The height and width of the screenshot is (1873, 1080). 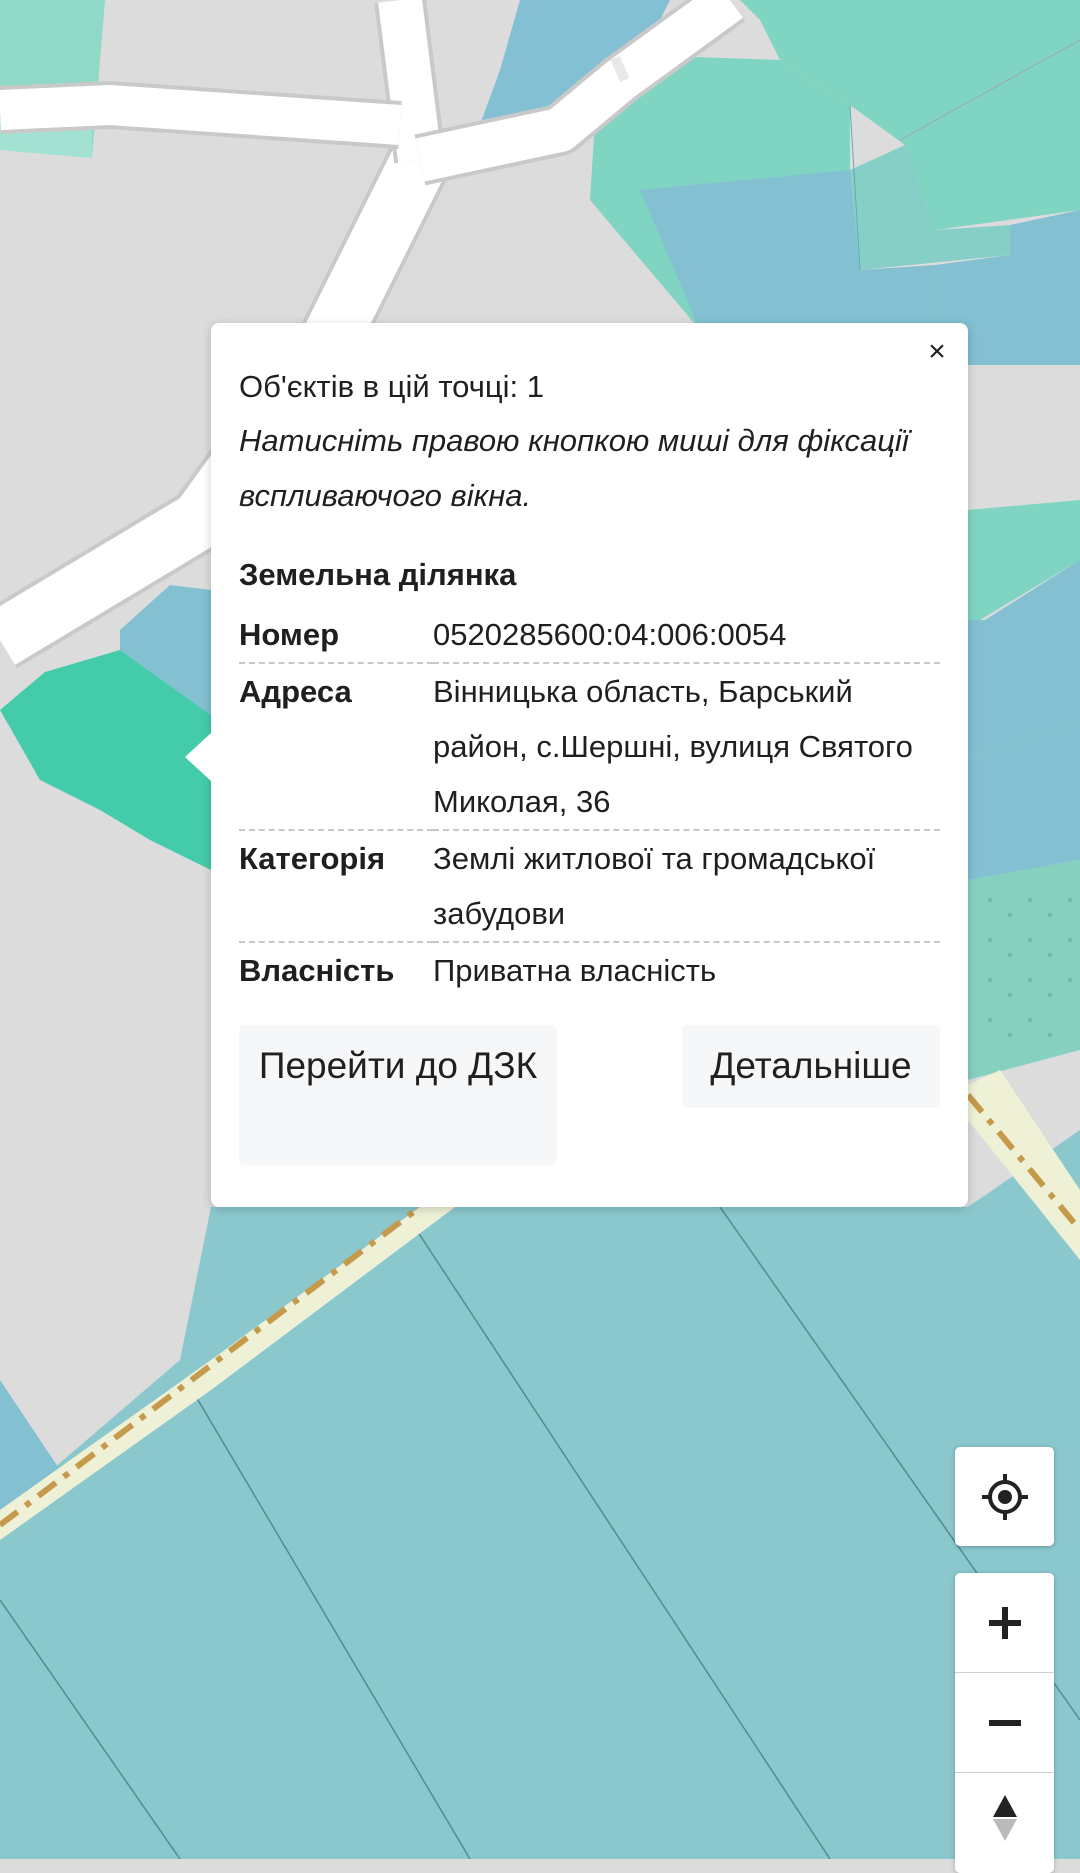 What do you see at coordinates (575, 970) in the screenshot?
I see `property-value: Приватна власність` at bounding box center [575, 970].